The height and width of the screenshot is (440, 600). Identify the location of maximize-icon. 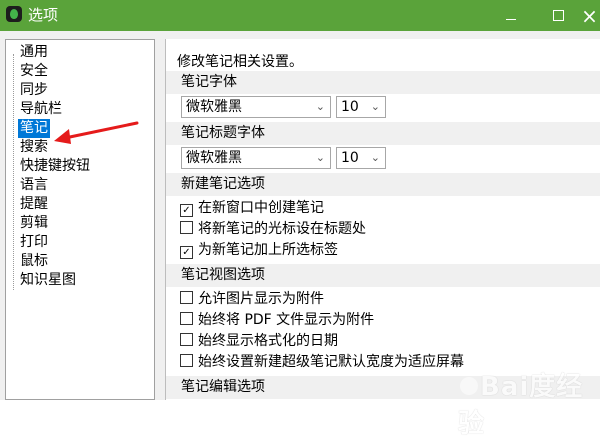
(558, 15).